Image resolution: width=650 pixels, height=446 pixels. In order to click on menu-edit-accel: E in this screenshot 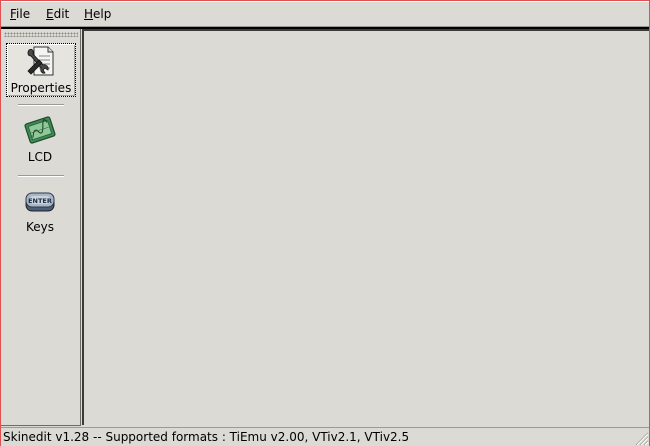, I will do `click(50, 14)`.